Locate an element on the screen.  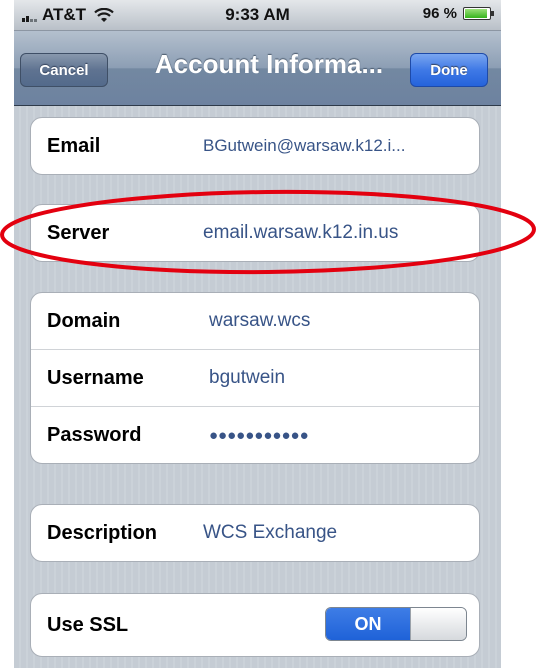
password-label: Password is located at coordinates (94, 434).